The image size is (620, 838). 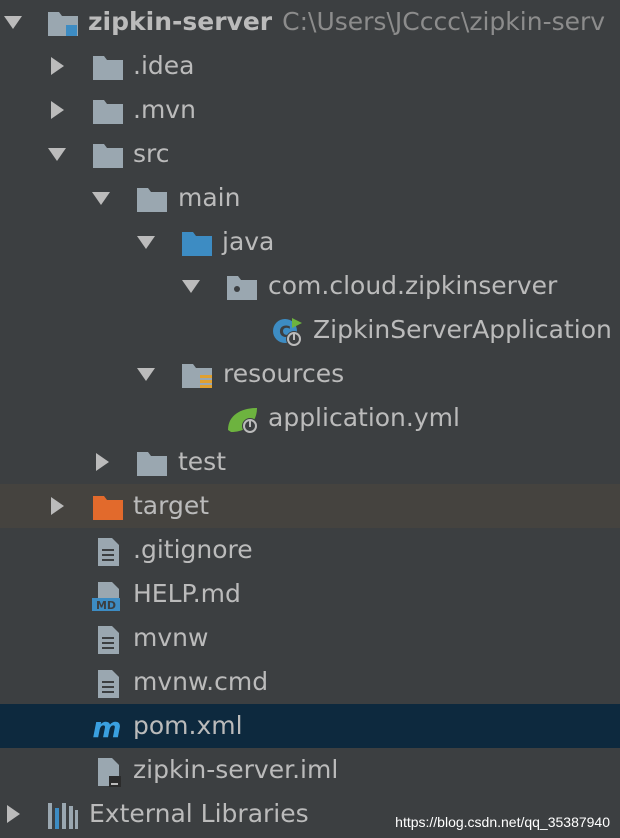 What do you see at coordinates (63, 815) in the screenshot?
I see `libraries-icon` at bounding box center [63, 815].